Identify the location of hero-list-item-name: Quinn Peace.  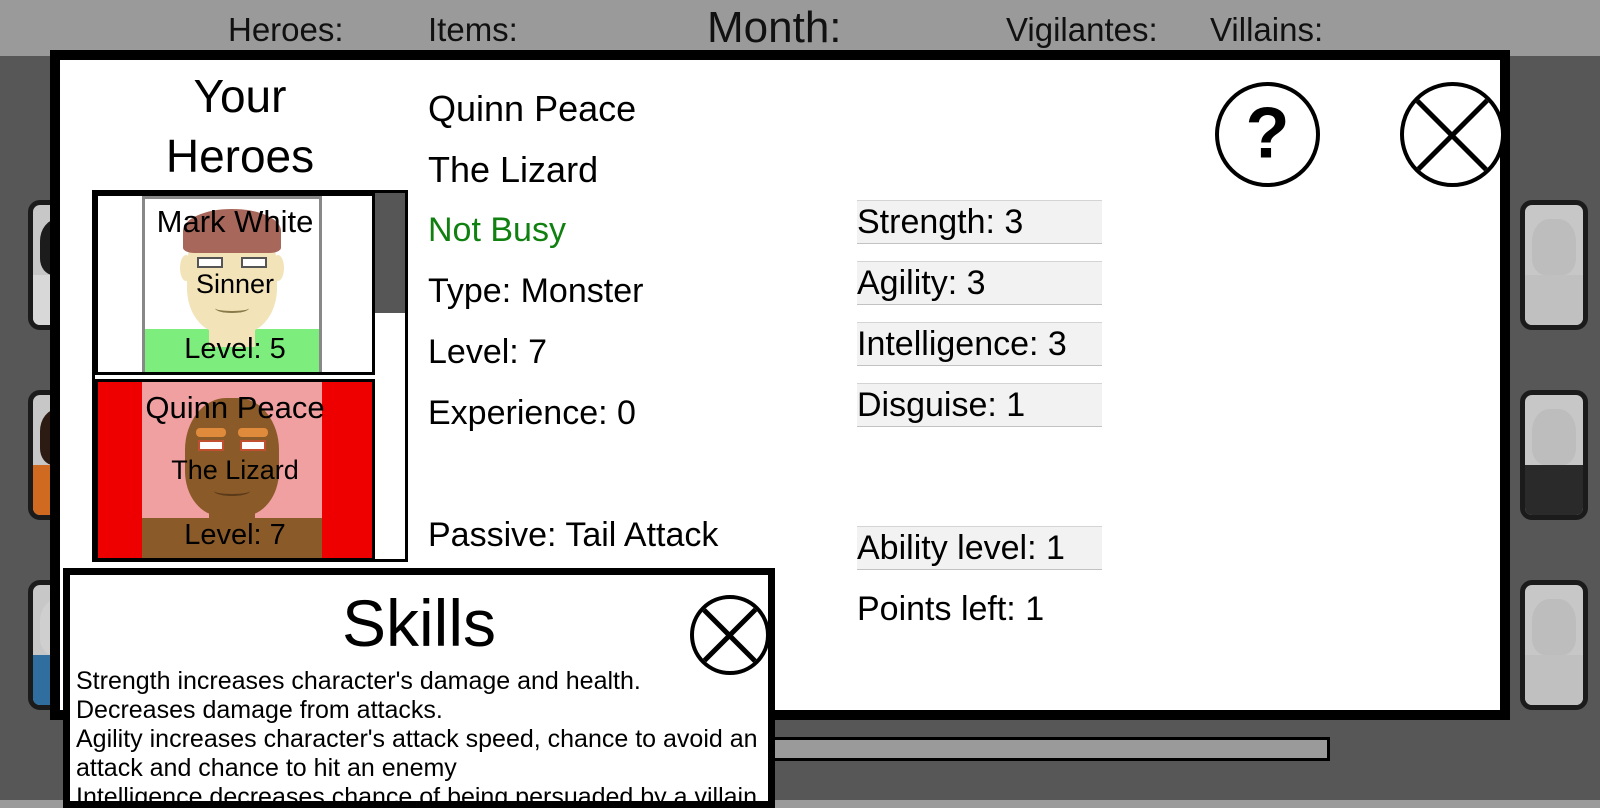
(235, 407).